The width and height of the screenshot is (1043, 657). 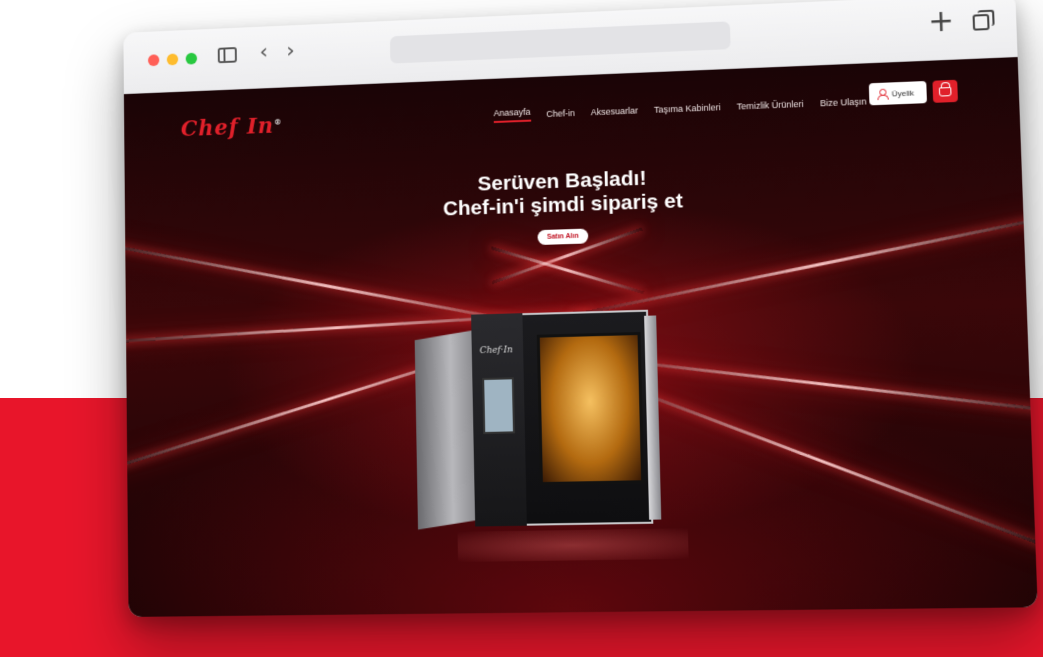 I want to click on oven-brand-mark: Chef·In, so click(x=496, y=351).